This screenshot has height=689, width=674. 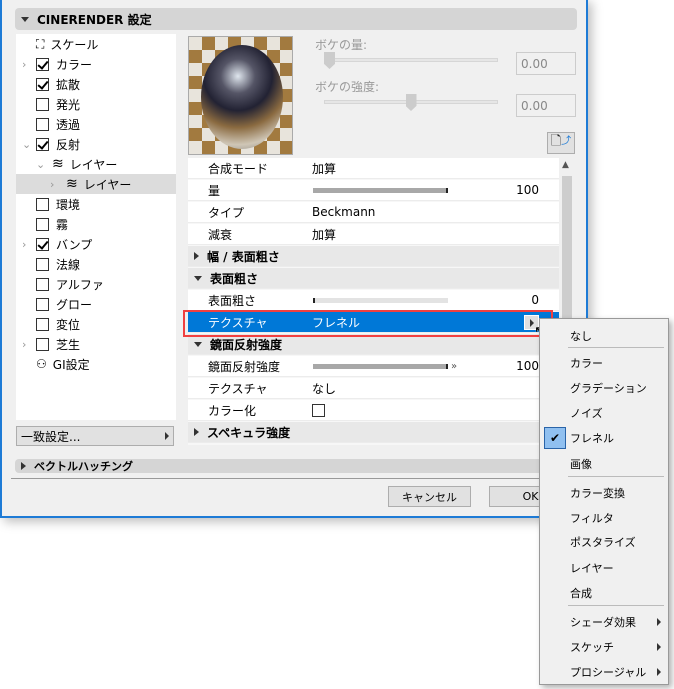 I want to click on tree-item: › カラー, so click(x=96, y=64).